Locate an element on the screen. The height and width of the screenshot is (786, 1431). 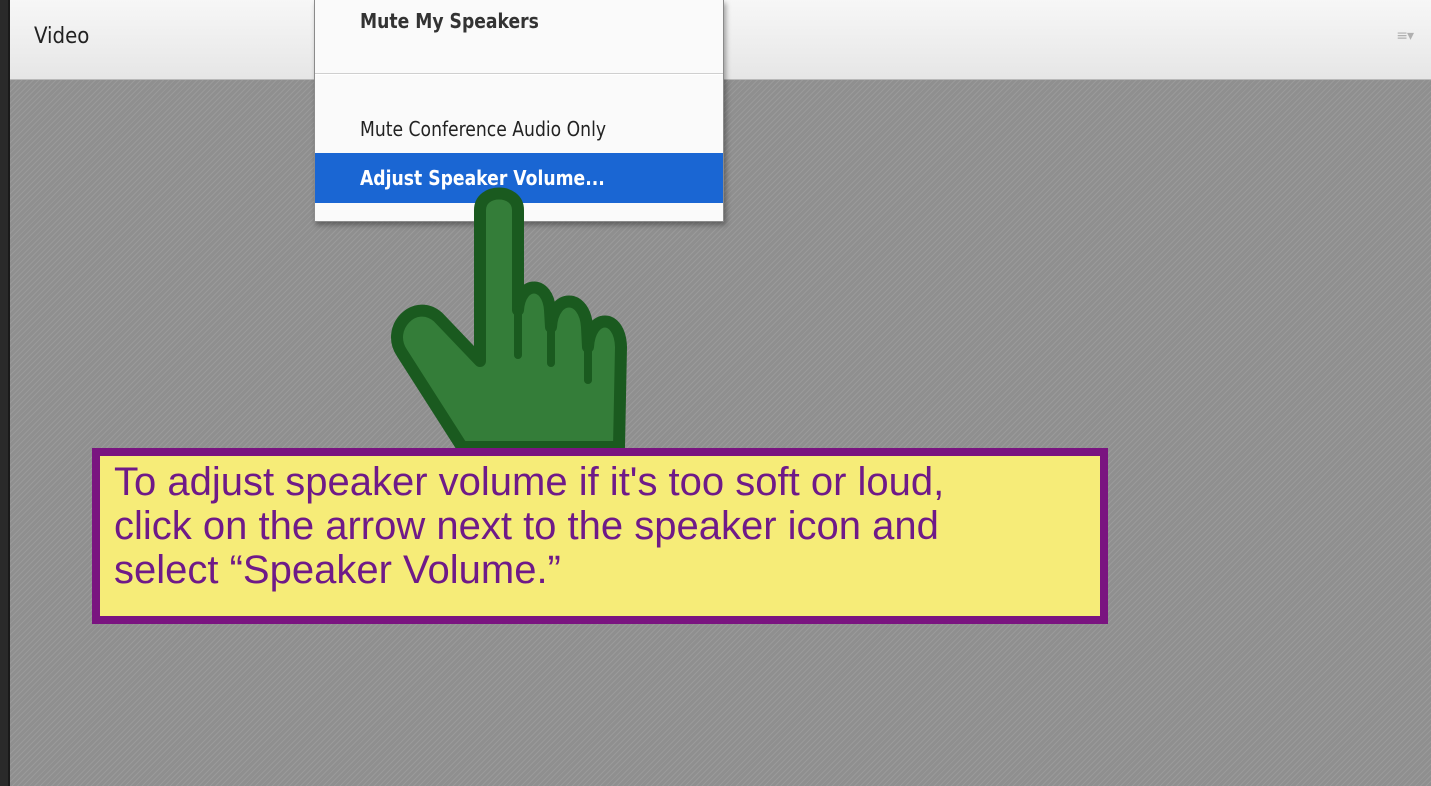
menu-separator is located at coordinates (519, 74).